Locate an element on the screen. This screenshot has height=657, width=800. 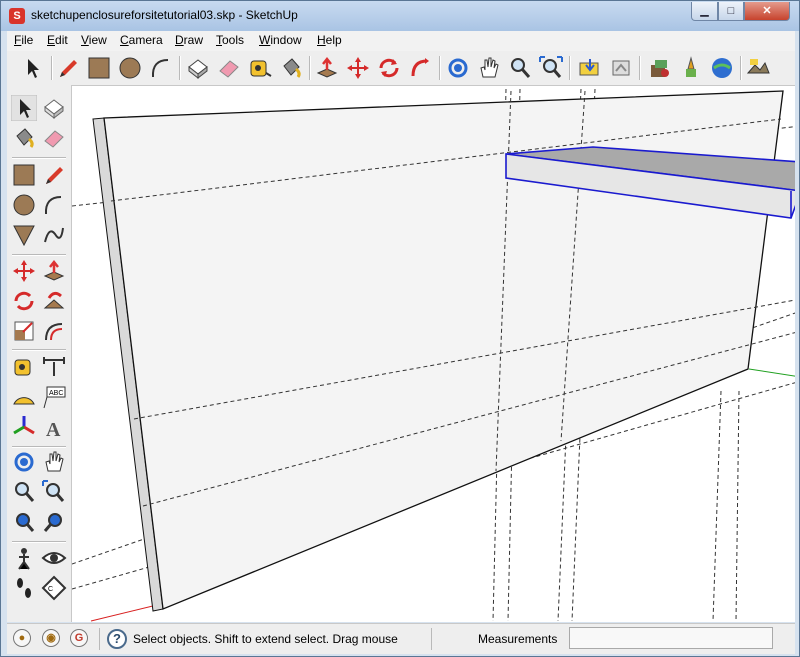
components-icon is located at coordinates (660, 68).